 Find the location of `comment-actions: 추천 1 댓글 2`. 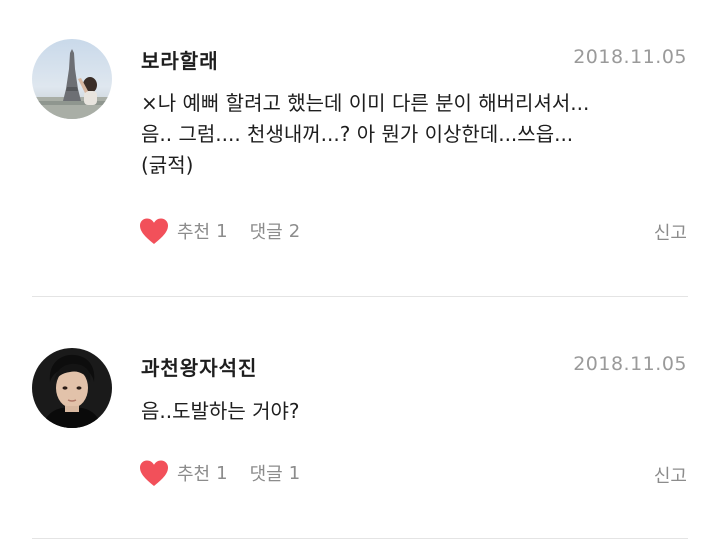

comment-actions: 추천 1 댓글 2 is located at coordinates (219, 231).